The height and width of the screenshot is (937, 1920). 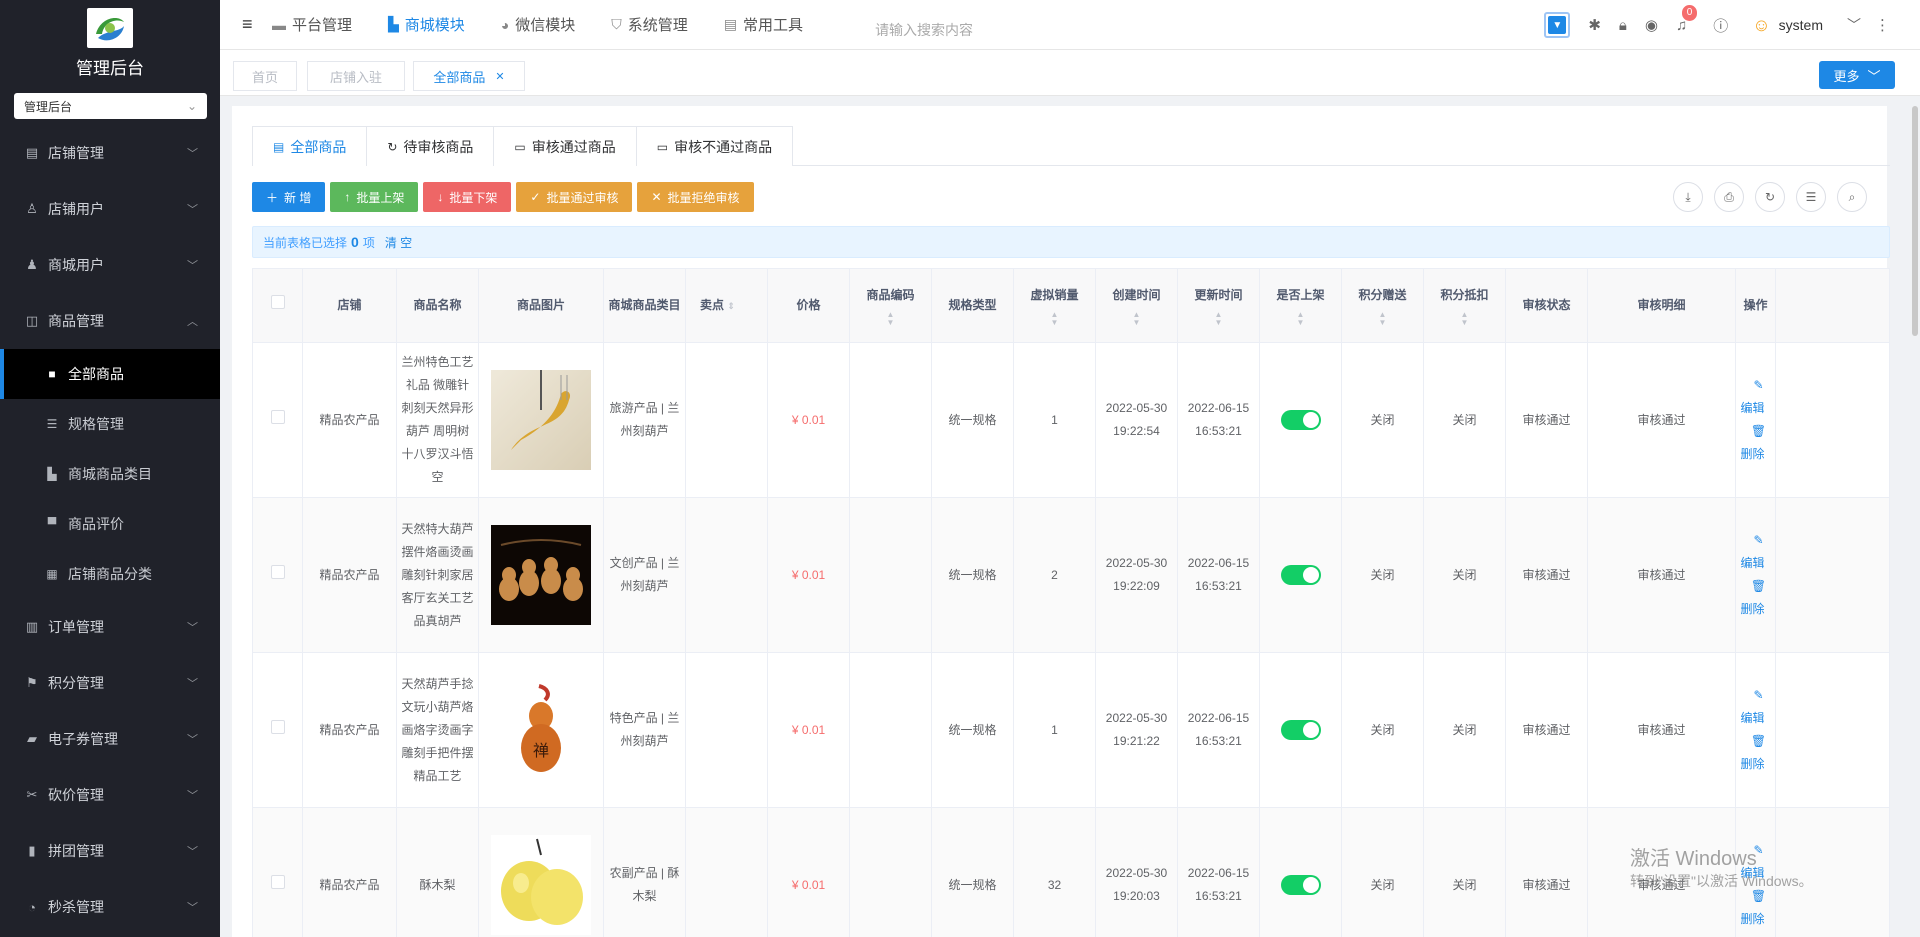 I want to click on cell-category: 文创产品 | 兰州刻葫芦, so click(x=644, y=575).